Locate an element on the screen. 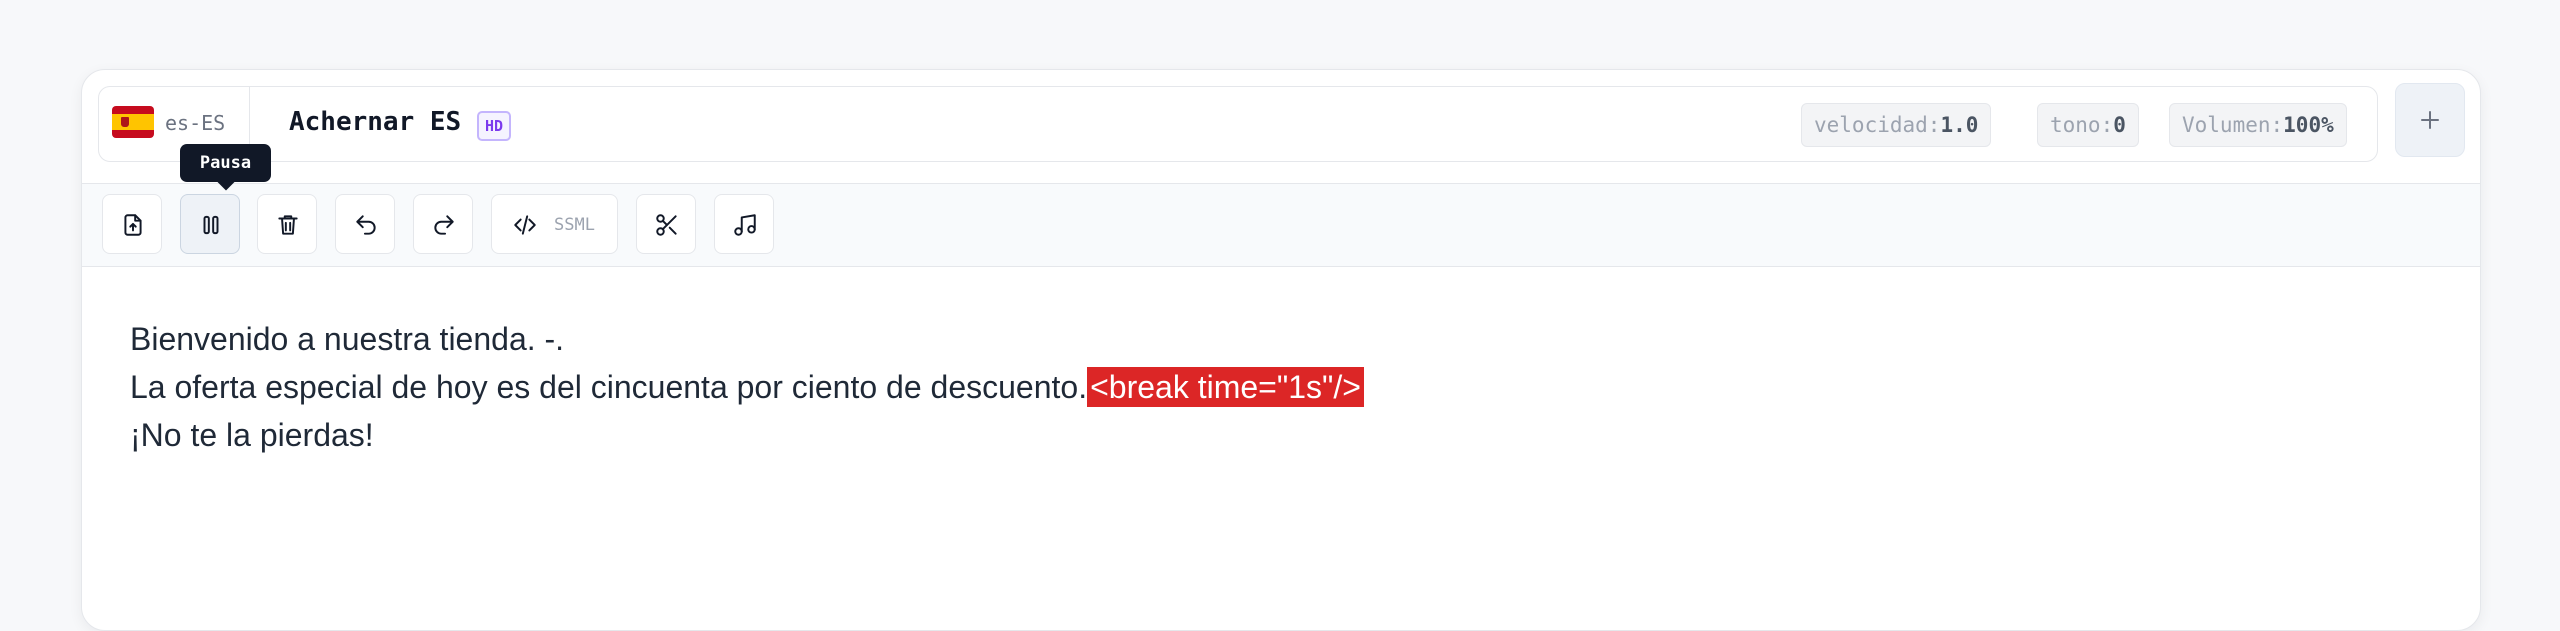 The image size is (2560, 631). speed-label: velocidad: is located at coordinates (1877, 125).